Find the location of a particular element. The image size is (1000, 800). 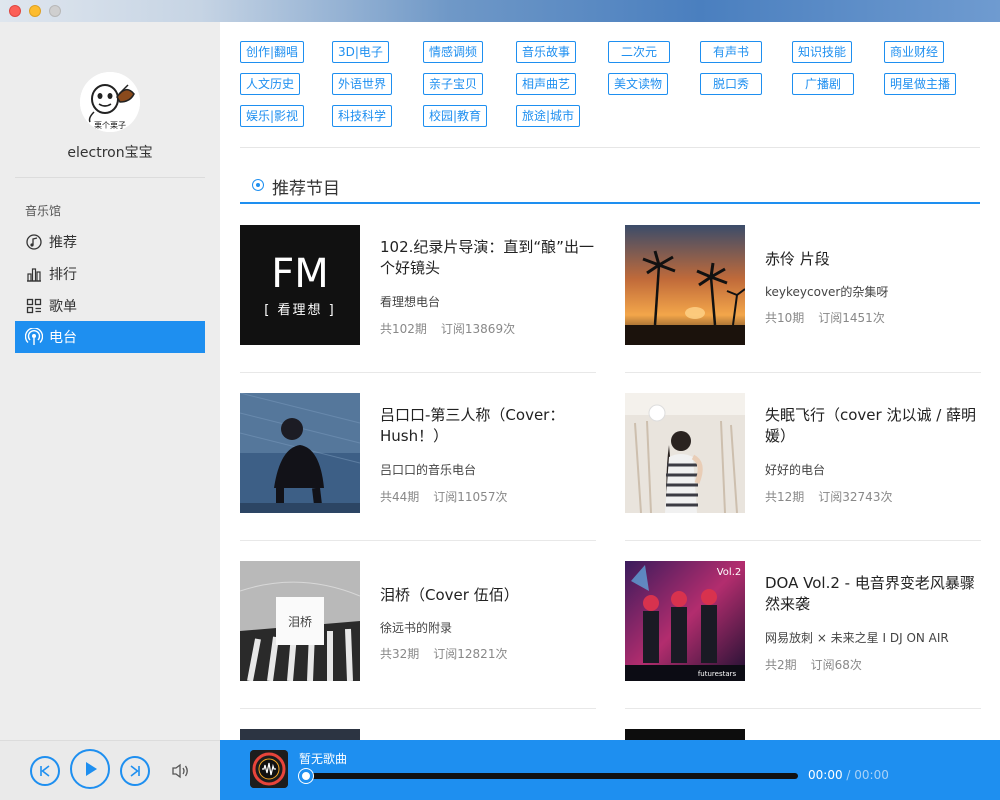

category-tag: 广播剧 is located at coordinates (823, 84).